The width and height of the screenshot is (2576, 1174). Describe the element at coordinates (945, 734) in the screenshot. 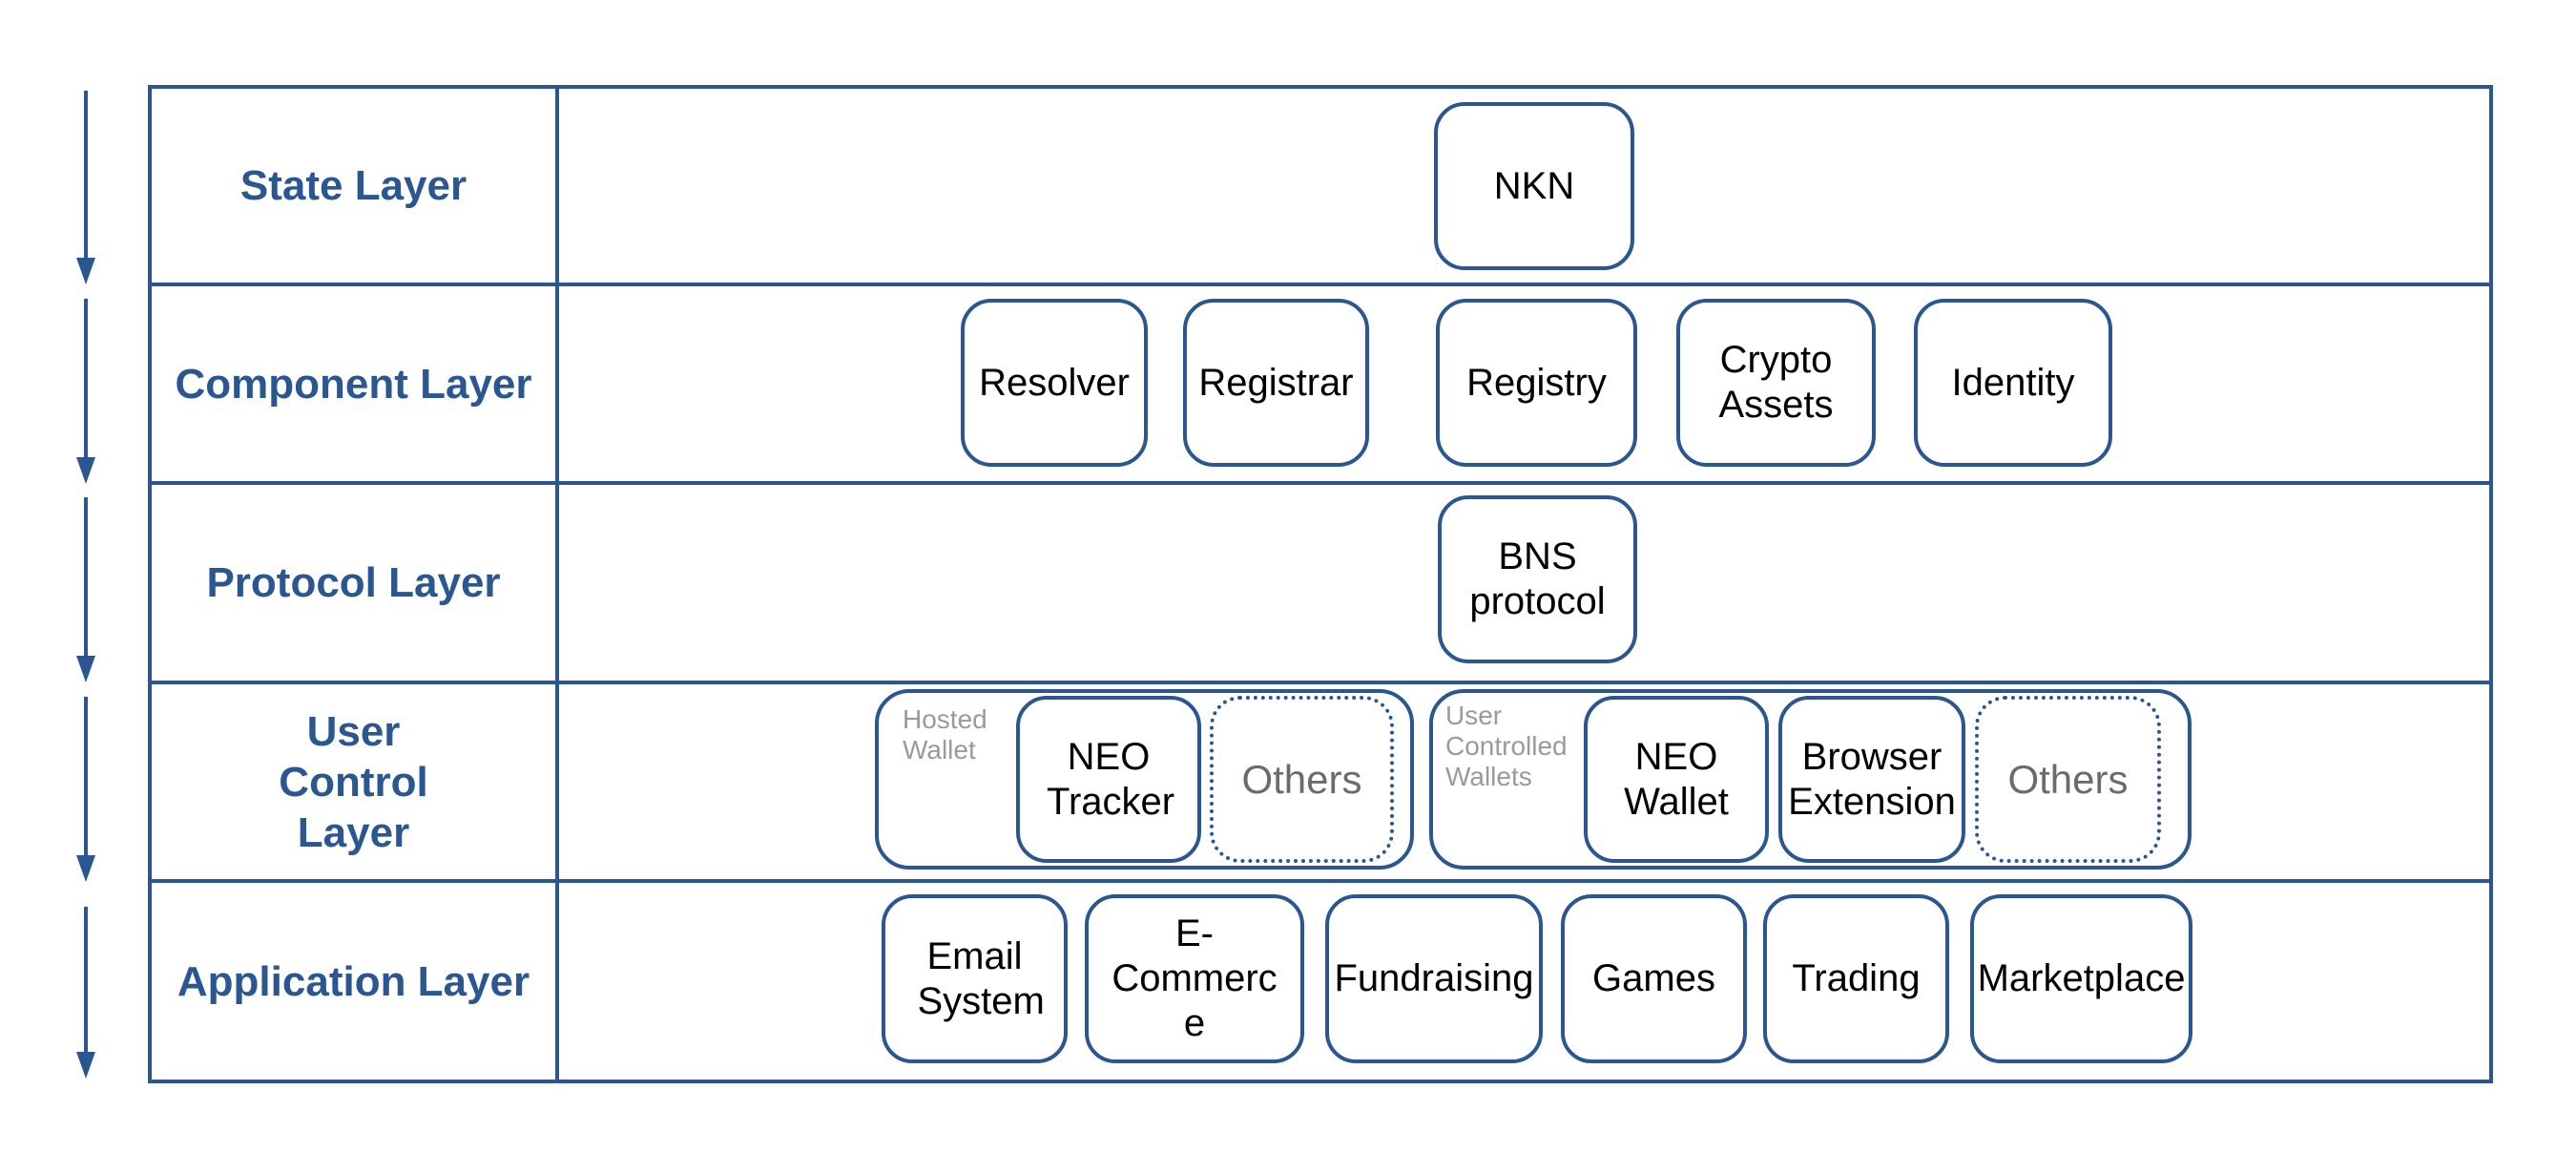

I see `group-label: Hosted Wallet` at that location.